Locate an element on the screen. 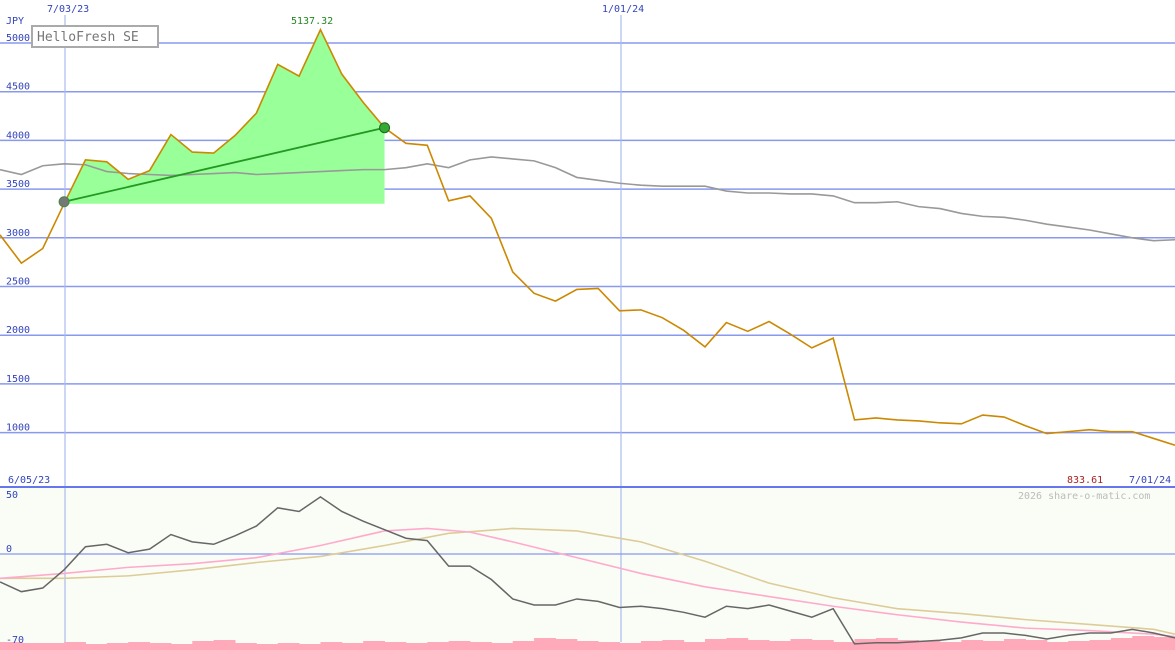 This screenshot has width=1175, height=650. y-tick-label-4500: 4500 is located at coordinates (18, 87).